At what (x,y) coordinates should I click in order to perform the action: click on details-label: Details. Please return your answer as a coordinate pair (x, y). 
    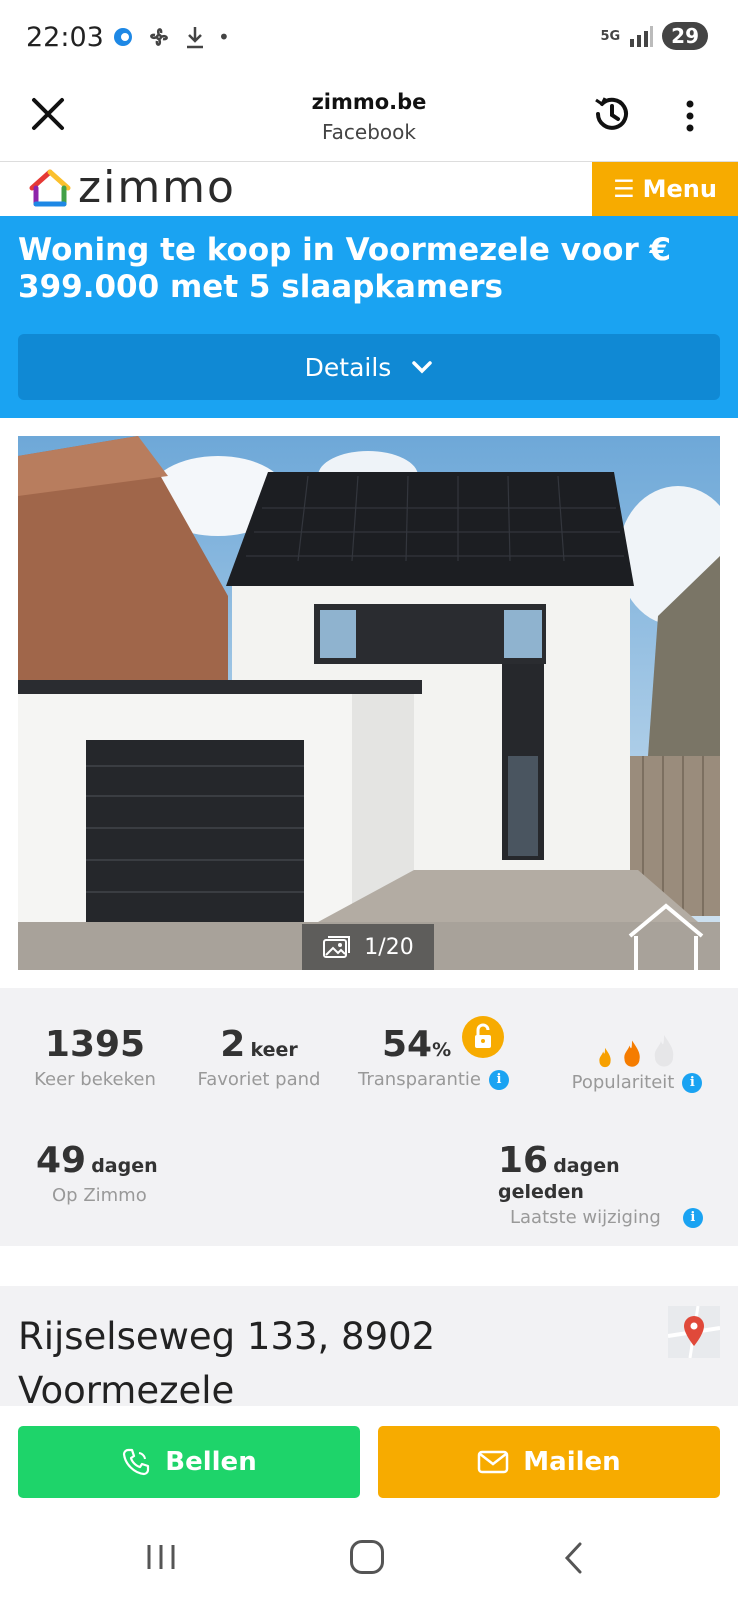
    Looking at the image, I should click on (348, 367).